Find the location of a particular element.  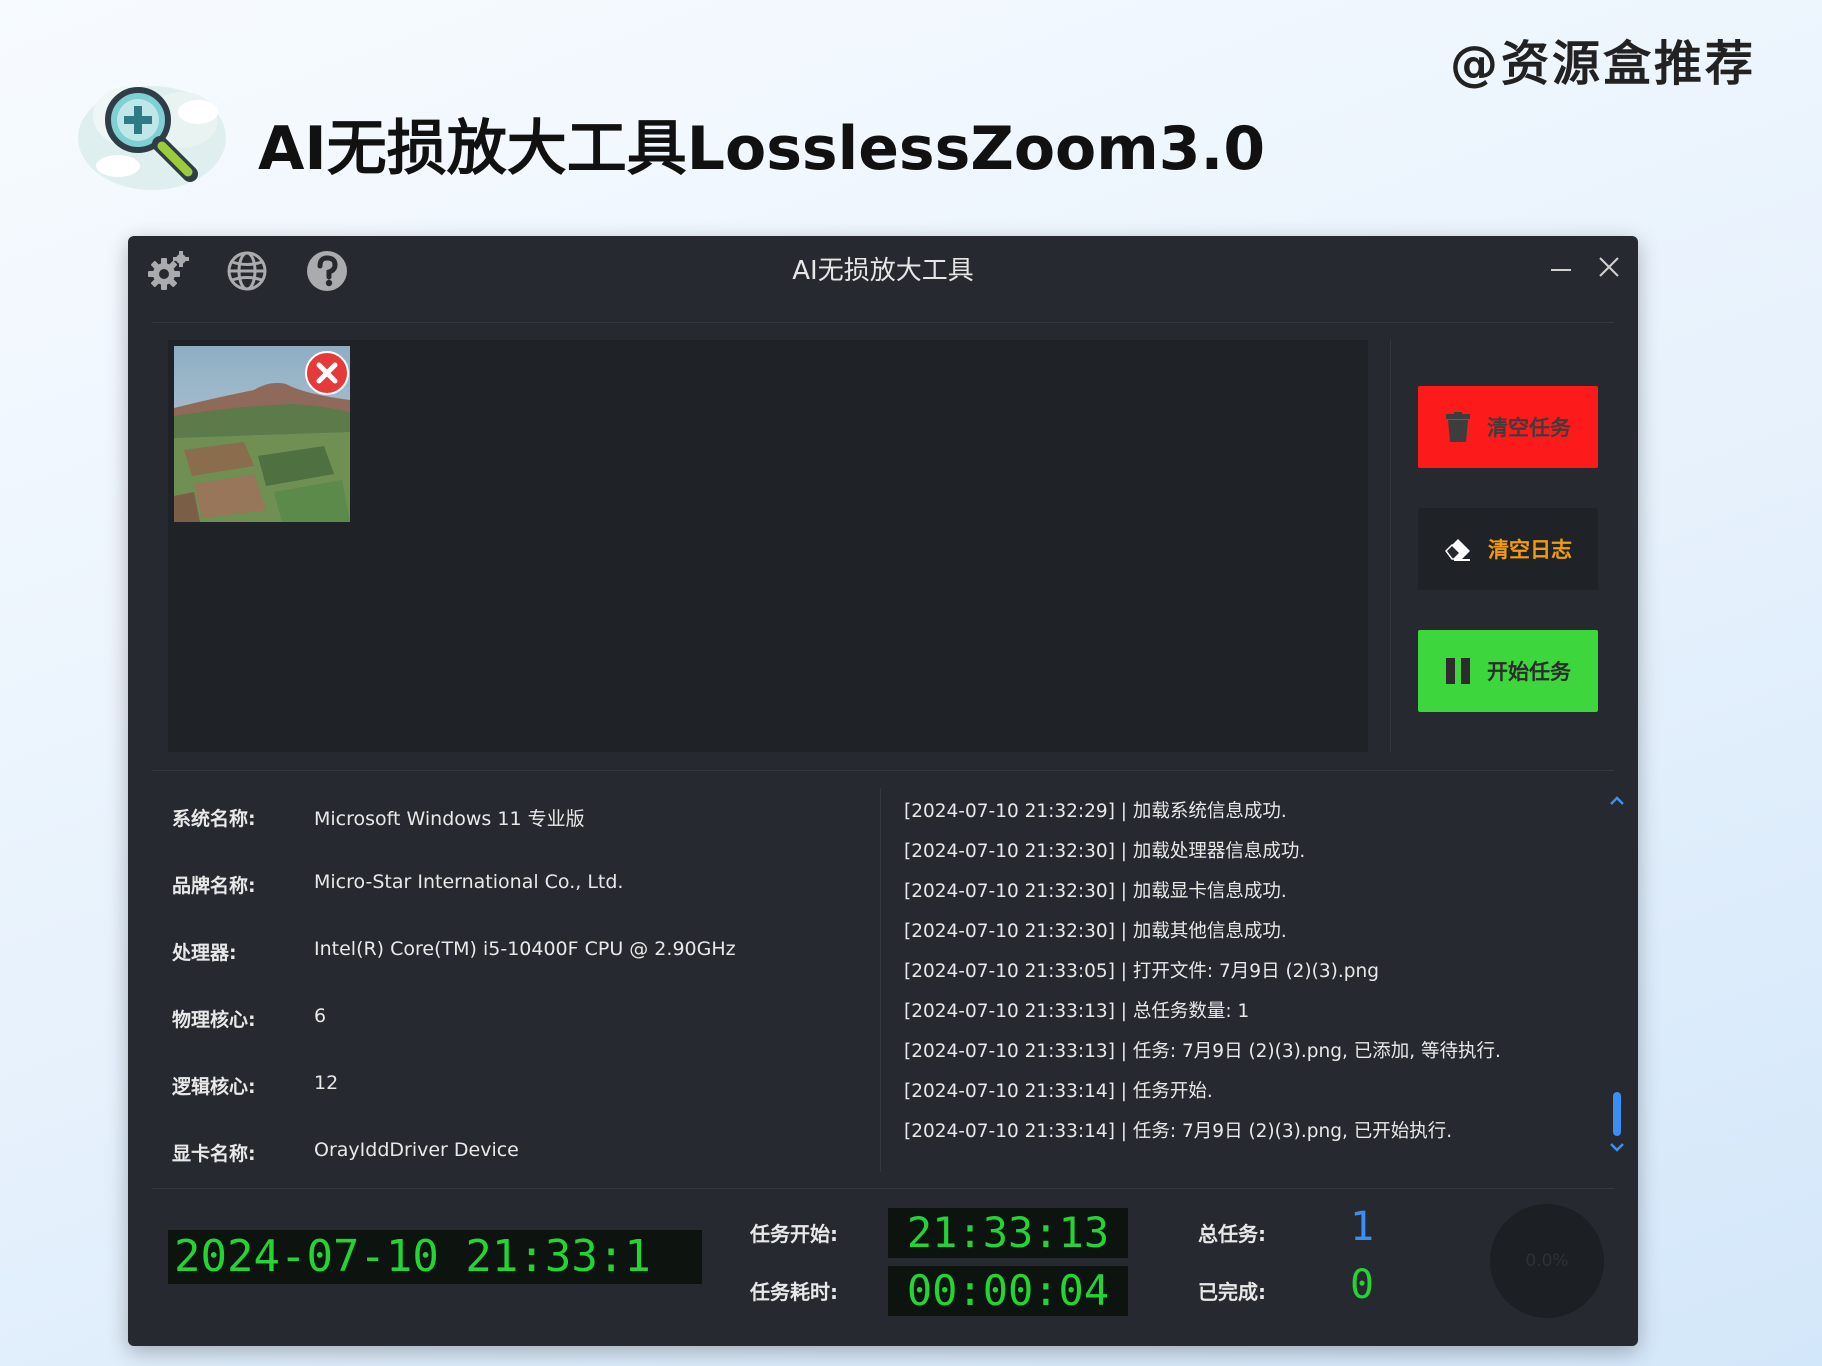

info-label: 逻辑核心: is located at coordinates (214, 1087).